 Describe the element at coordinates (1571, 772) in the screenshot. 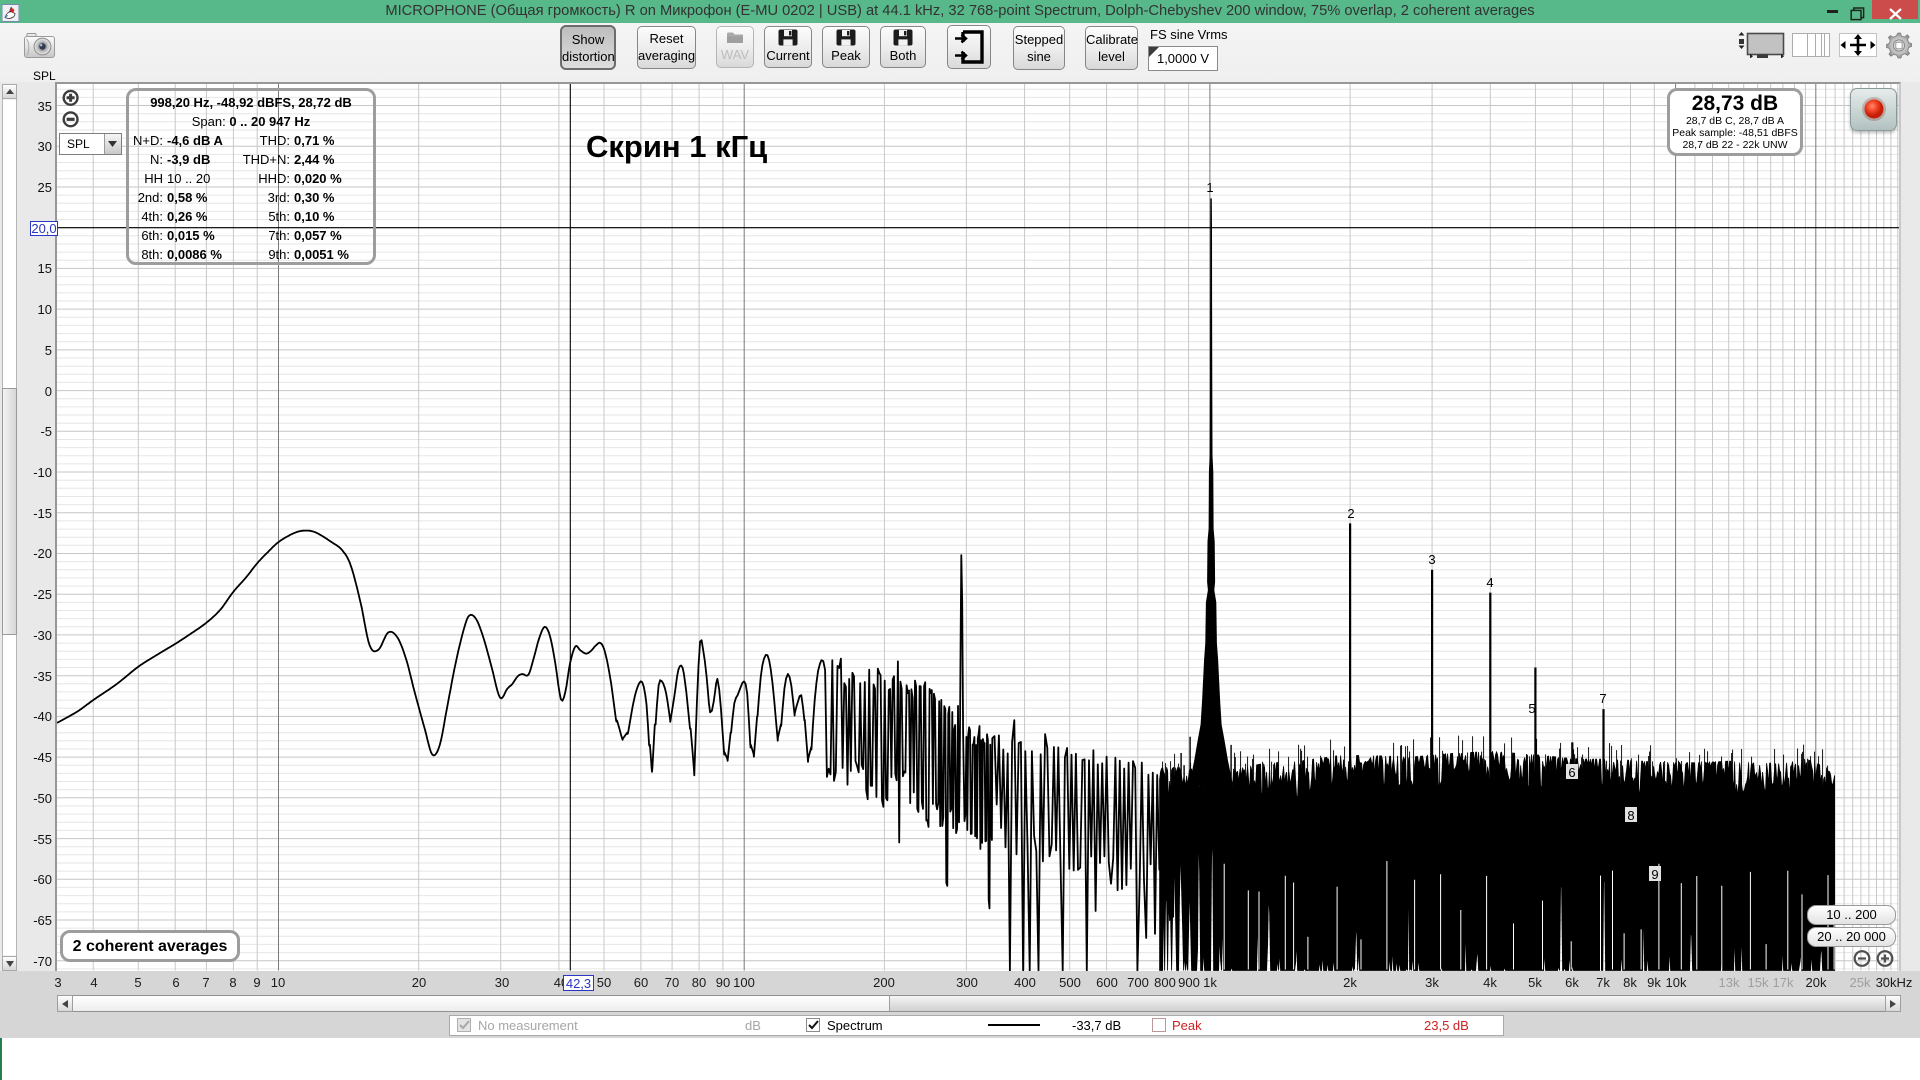

I see `svg-text: 6` at that location.